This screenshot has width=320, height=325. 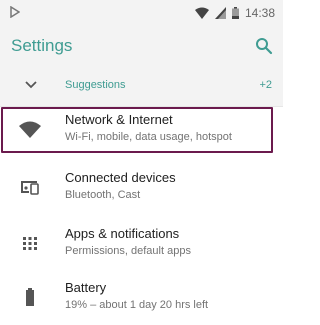 What do you see at coordinates (42, 45) in the screenshot?
I see `page-title: Settings` at bounding box center [42, 45].